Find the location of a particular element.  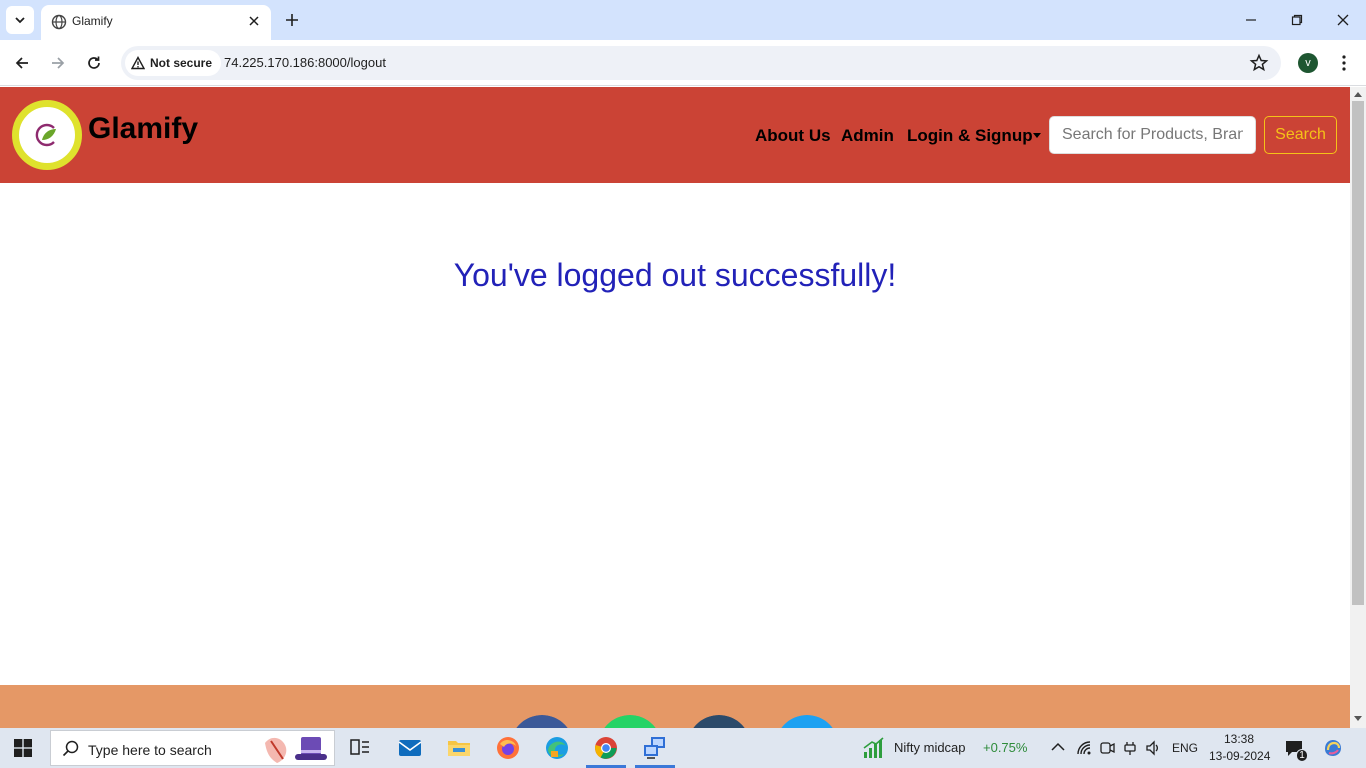

minimize-icon is located at coordinates (1251, 20).